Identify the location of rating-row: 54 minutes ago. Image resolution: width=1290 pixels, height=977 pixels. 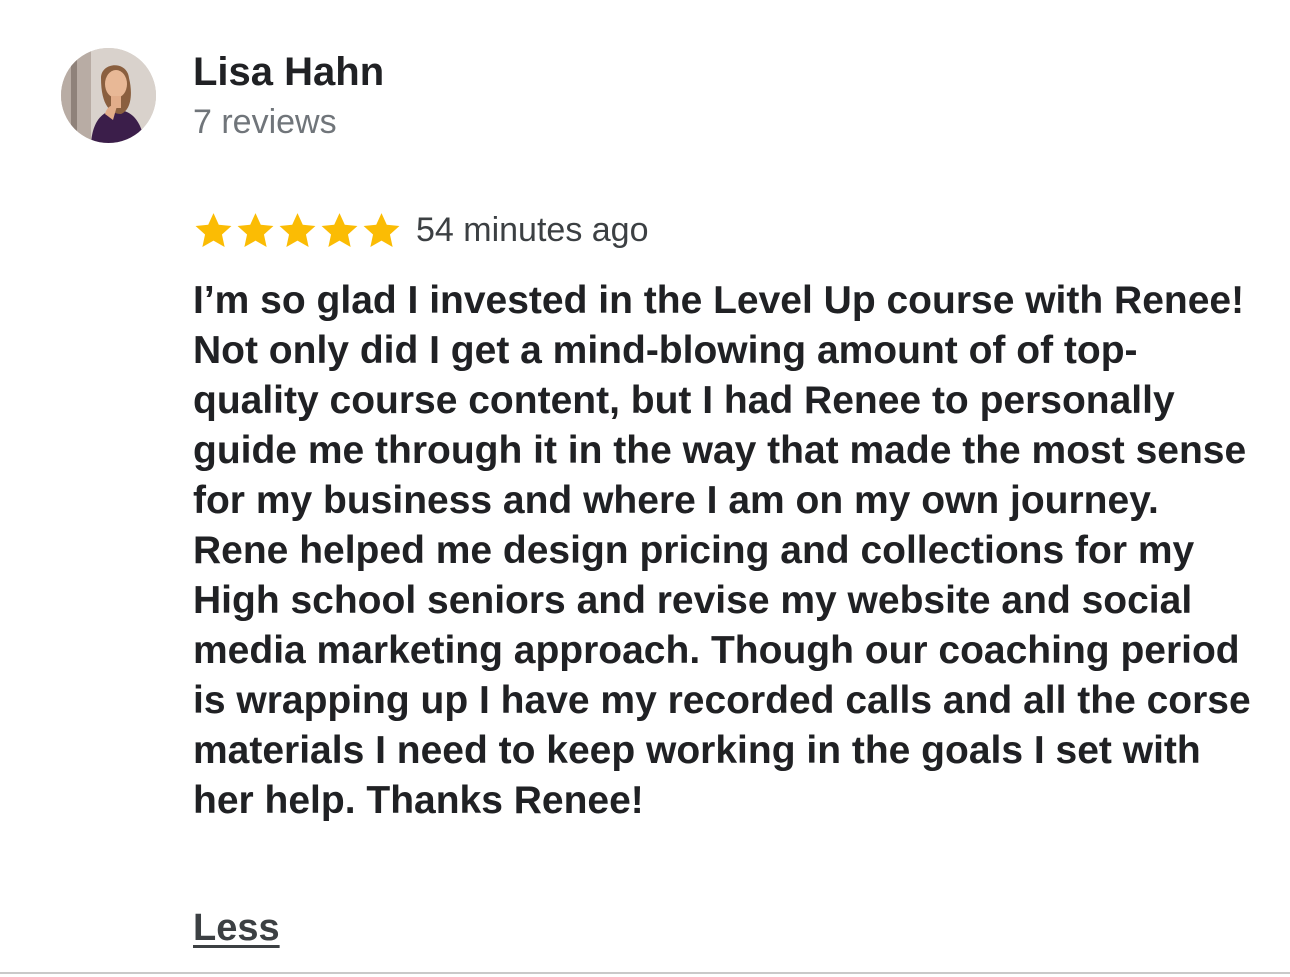
(421, 230).